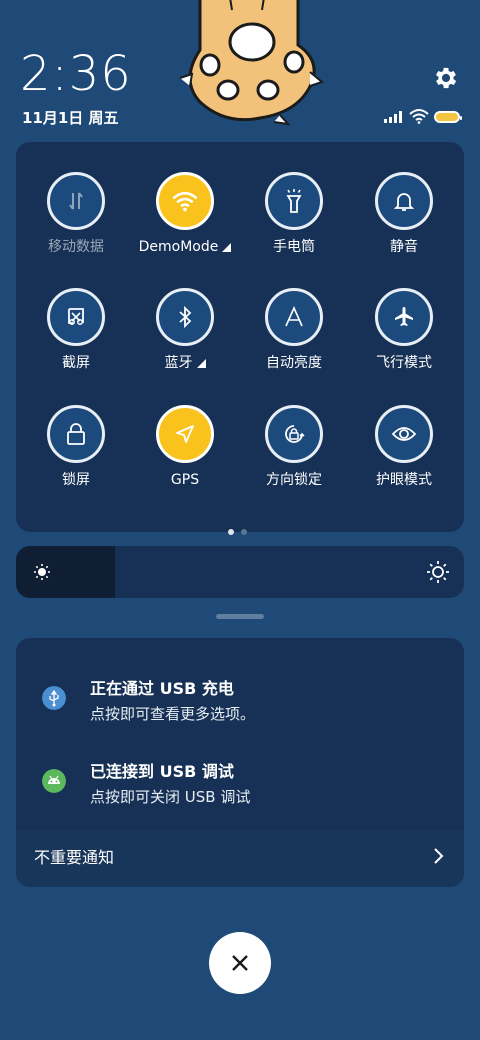 This screenshot has height=1040, width=480. I want to click on page-indicator, so click(241, 529).